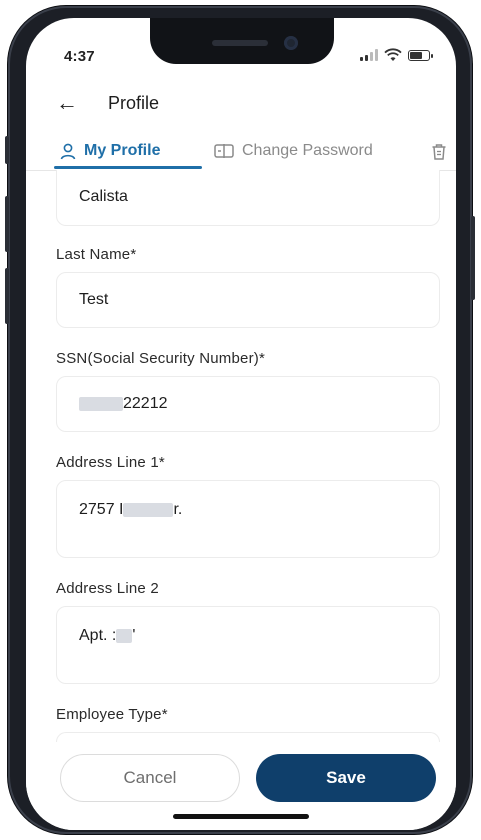 This screenshot has width=481, height=840. What do you see at coordinates (248, 519) in the screenshot?
I see `address-line-1-field: 2757 I r.` at bounding box center [248, 519].